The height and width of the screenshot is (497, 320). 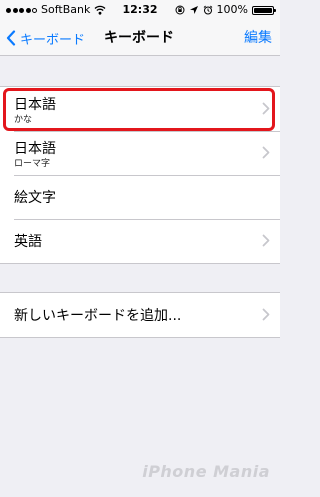 I want to click on keyboard-item-emoji: 絵文字, so click(x=140, y=197).